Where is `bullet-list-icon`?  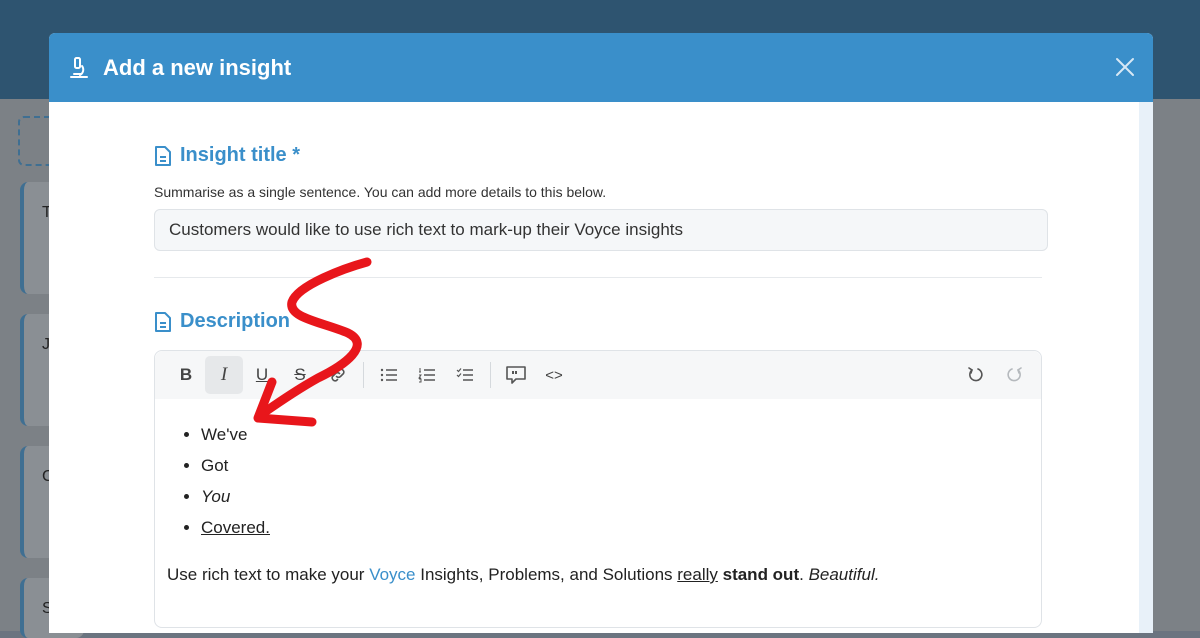 bullet-list-icon is located at coordinates (388, 375).